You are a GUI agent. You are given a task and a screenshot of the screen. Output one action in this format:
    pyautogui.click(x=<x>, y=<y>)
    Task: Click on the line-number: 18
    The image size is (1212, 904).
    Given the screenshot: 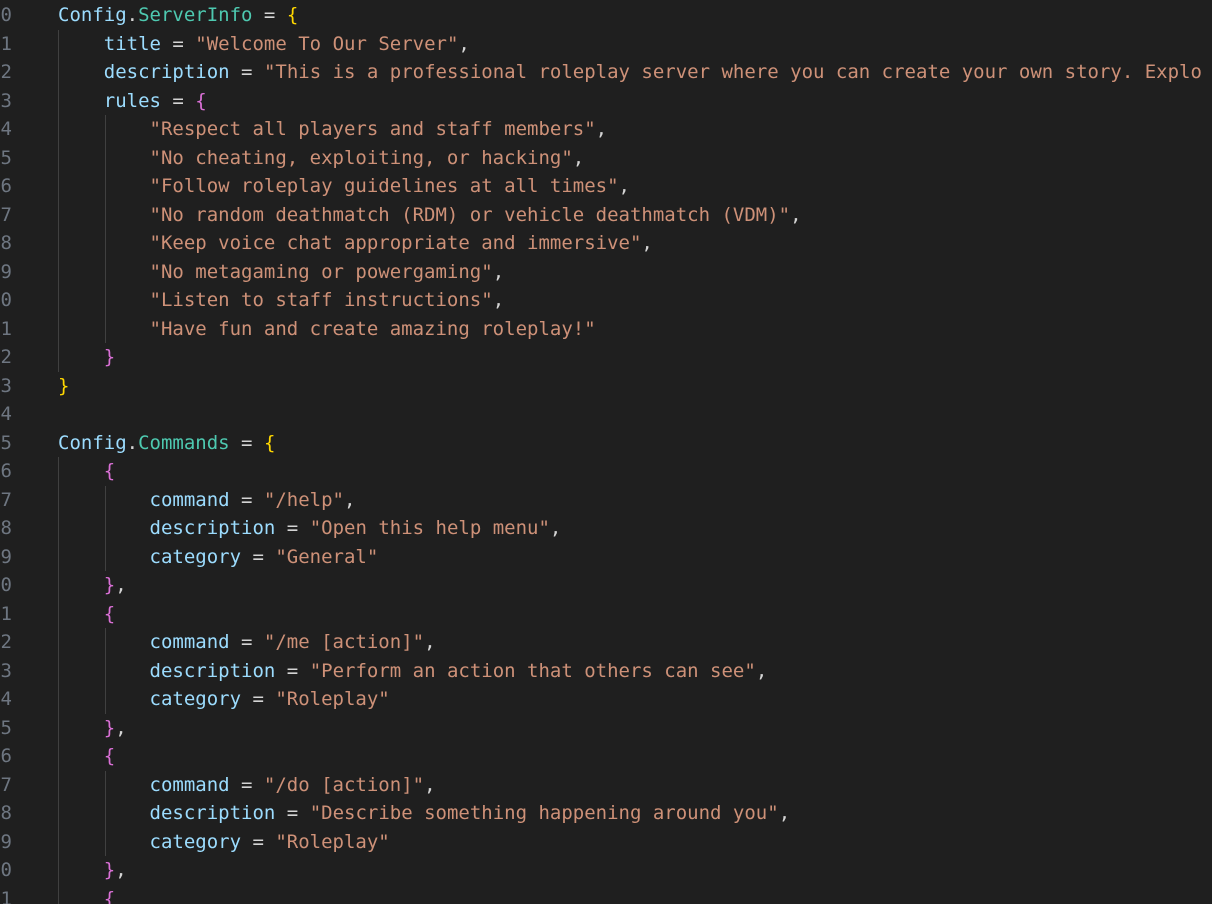 What is the action you would take?
    pyautogui.click(x=6, y=243)
    